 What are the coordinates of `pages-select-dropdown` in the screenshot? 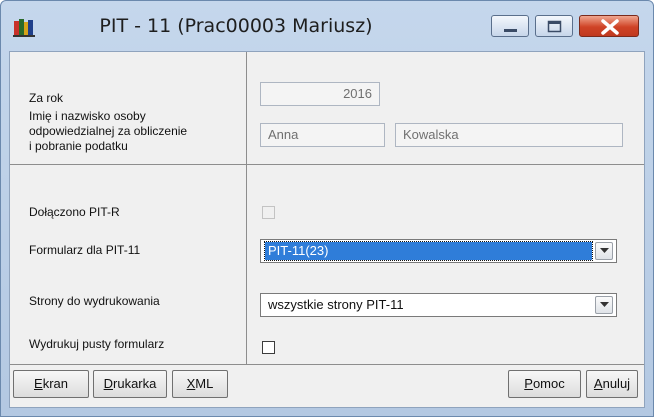 It's located at (604, 305).